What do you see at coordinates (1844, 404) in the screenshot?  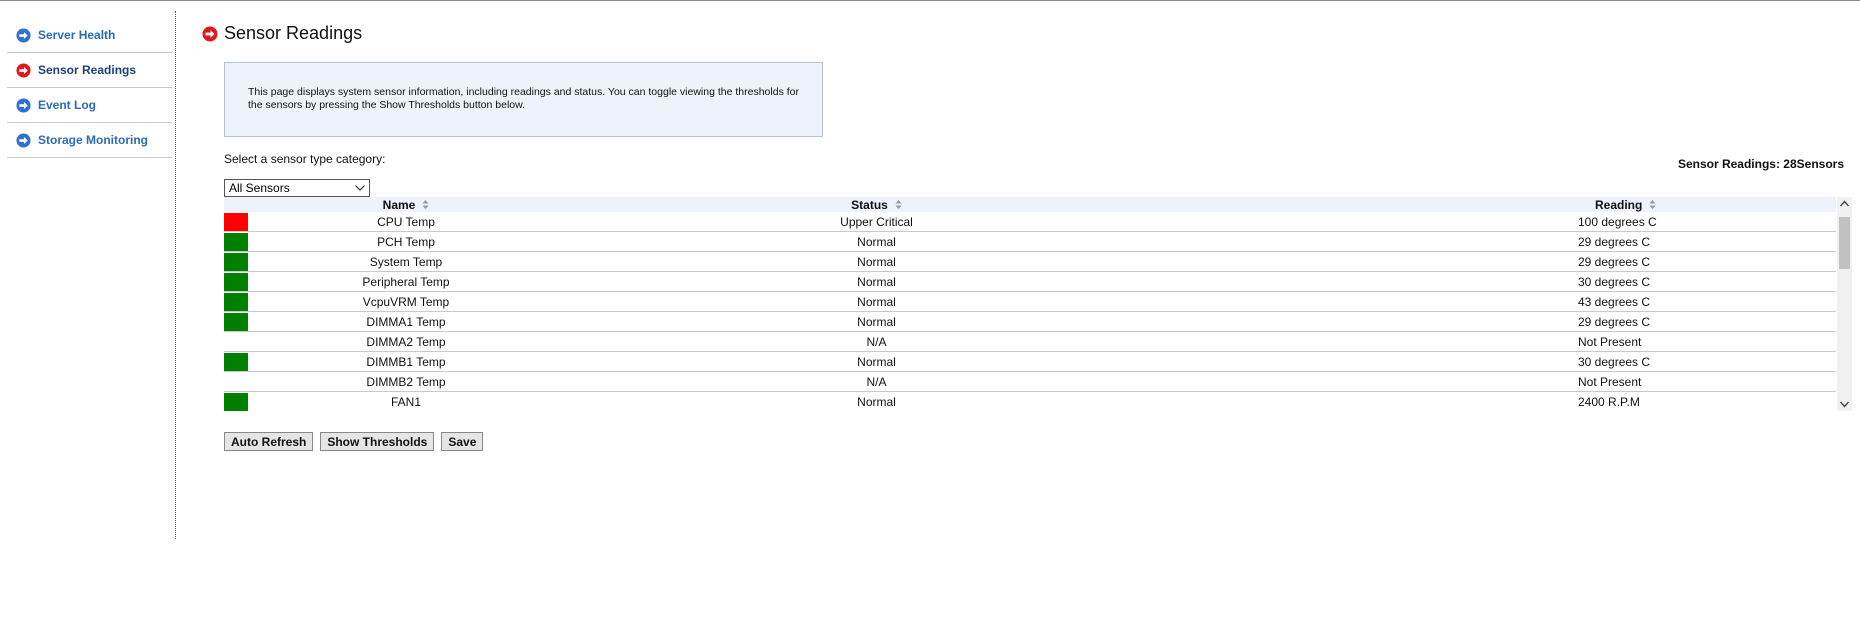 I see `scroll-down-arrow-icon` at bounding box center [1844, 404].